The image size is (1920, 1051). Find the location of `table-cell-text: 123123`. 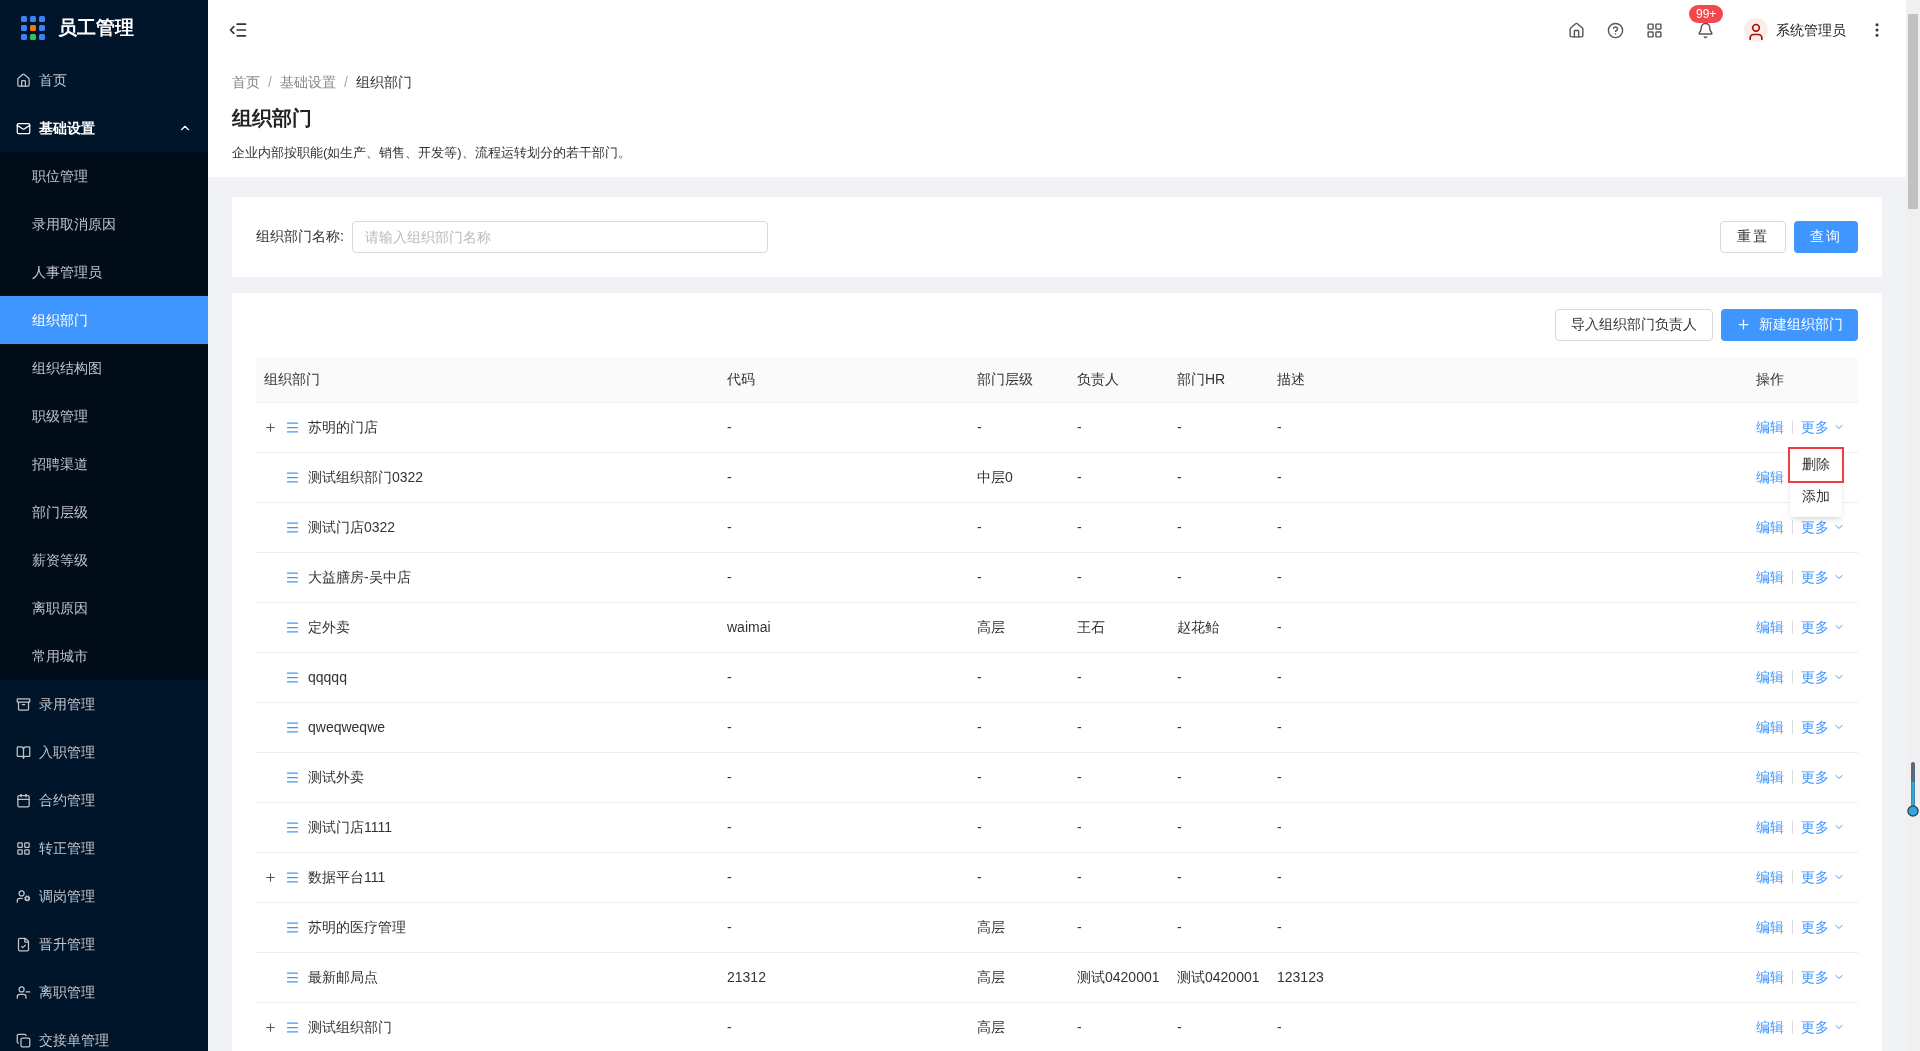

table-cell-text: 123123 is located at coordinates (1300, 977).